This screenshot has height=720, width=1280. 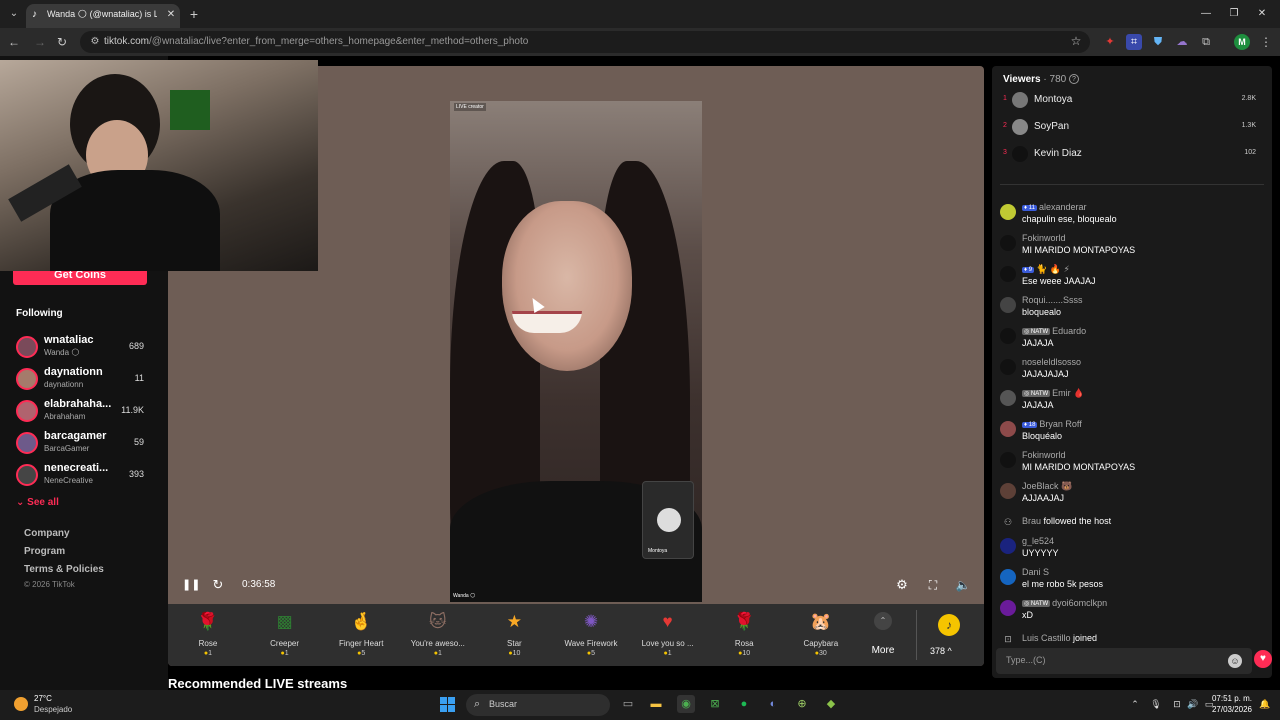 What do you see at coordinates (883, 633) in the screenshot?
I see `more-gifts-button: ⌃ More` at bounding box center [883, 633].